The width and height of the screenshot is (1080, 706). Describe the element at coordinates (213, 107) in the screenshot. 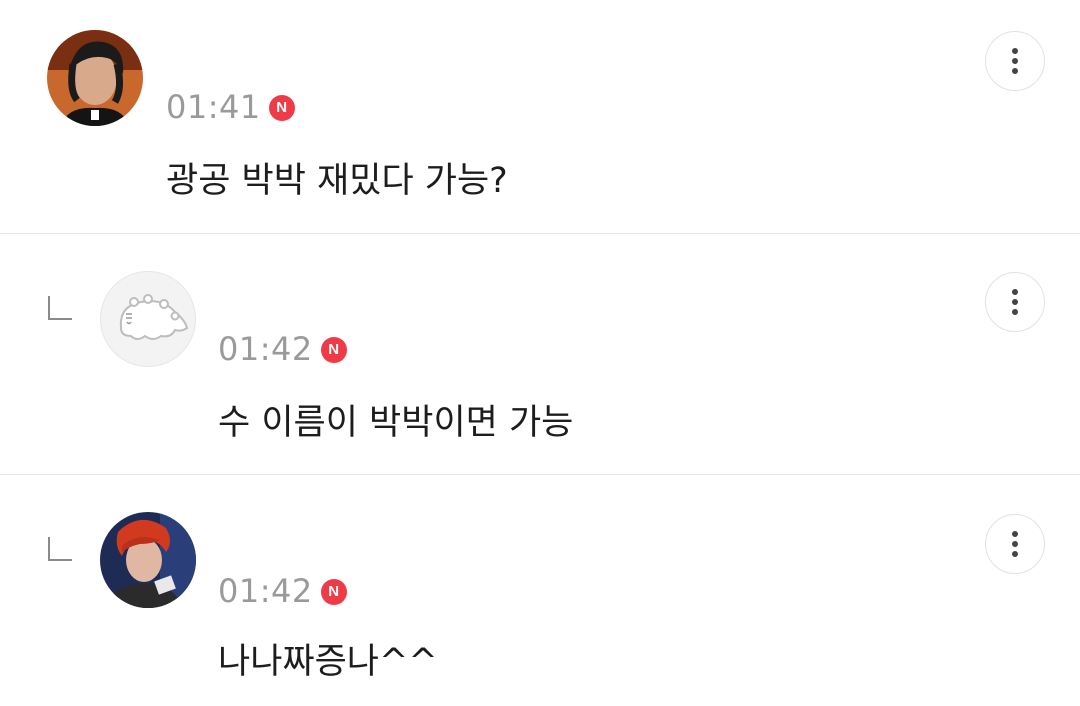

I see `comment-time: 01:41` at that location.